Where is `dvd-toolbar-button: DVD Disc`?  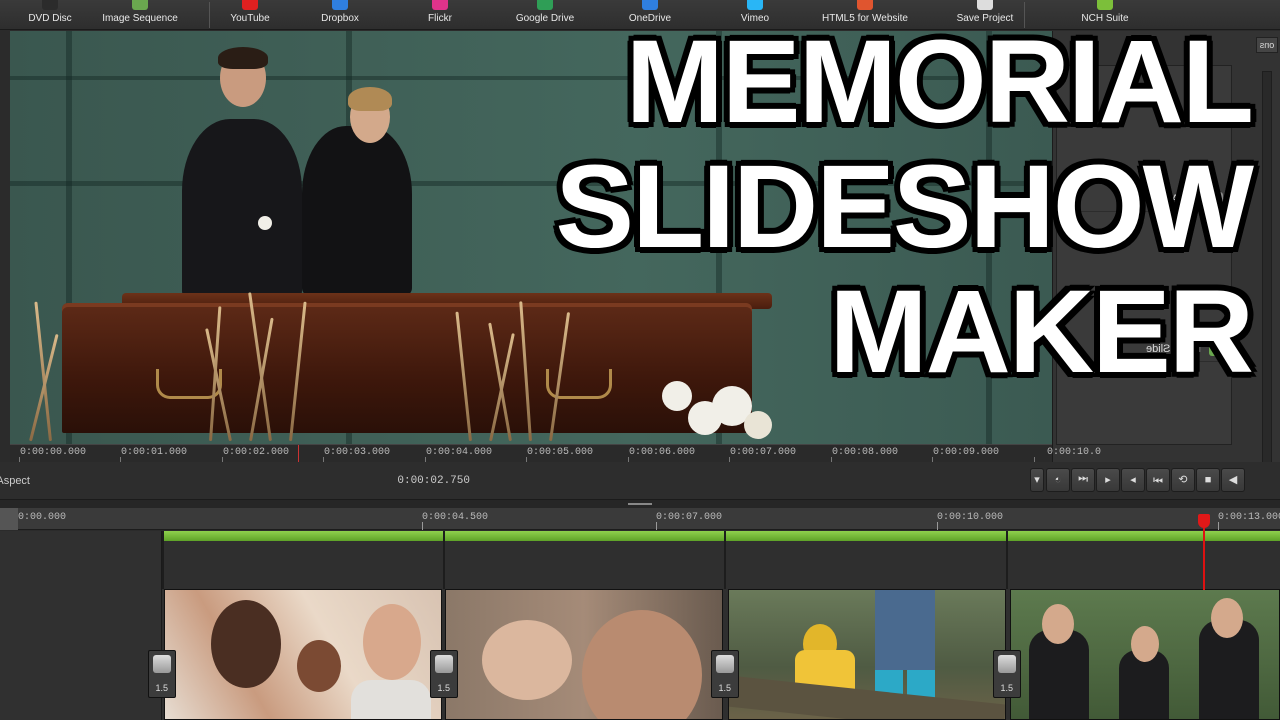
dvd-toolbar-button: DVD Disc is located at coordinates (50, 15).